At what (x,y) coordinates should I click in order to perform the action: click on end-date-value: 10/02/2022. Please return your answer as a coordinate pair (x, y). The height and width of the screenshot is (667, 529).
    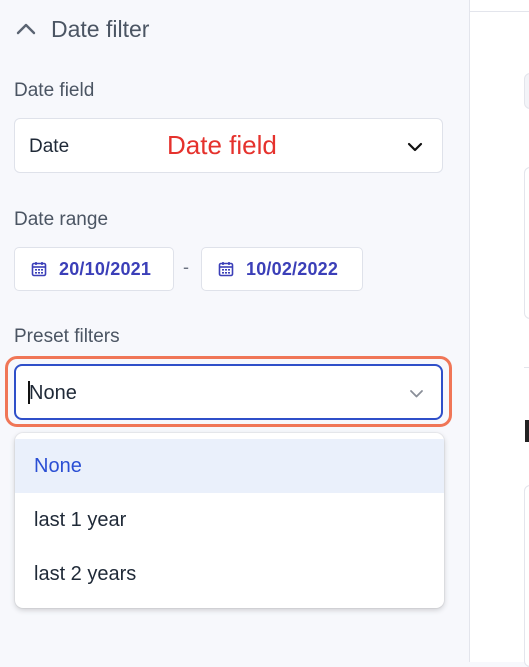
    Looking at the image, I should click on (292, 268).